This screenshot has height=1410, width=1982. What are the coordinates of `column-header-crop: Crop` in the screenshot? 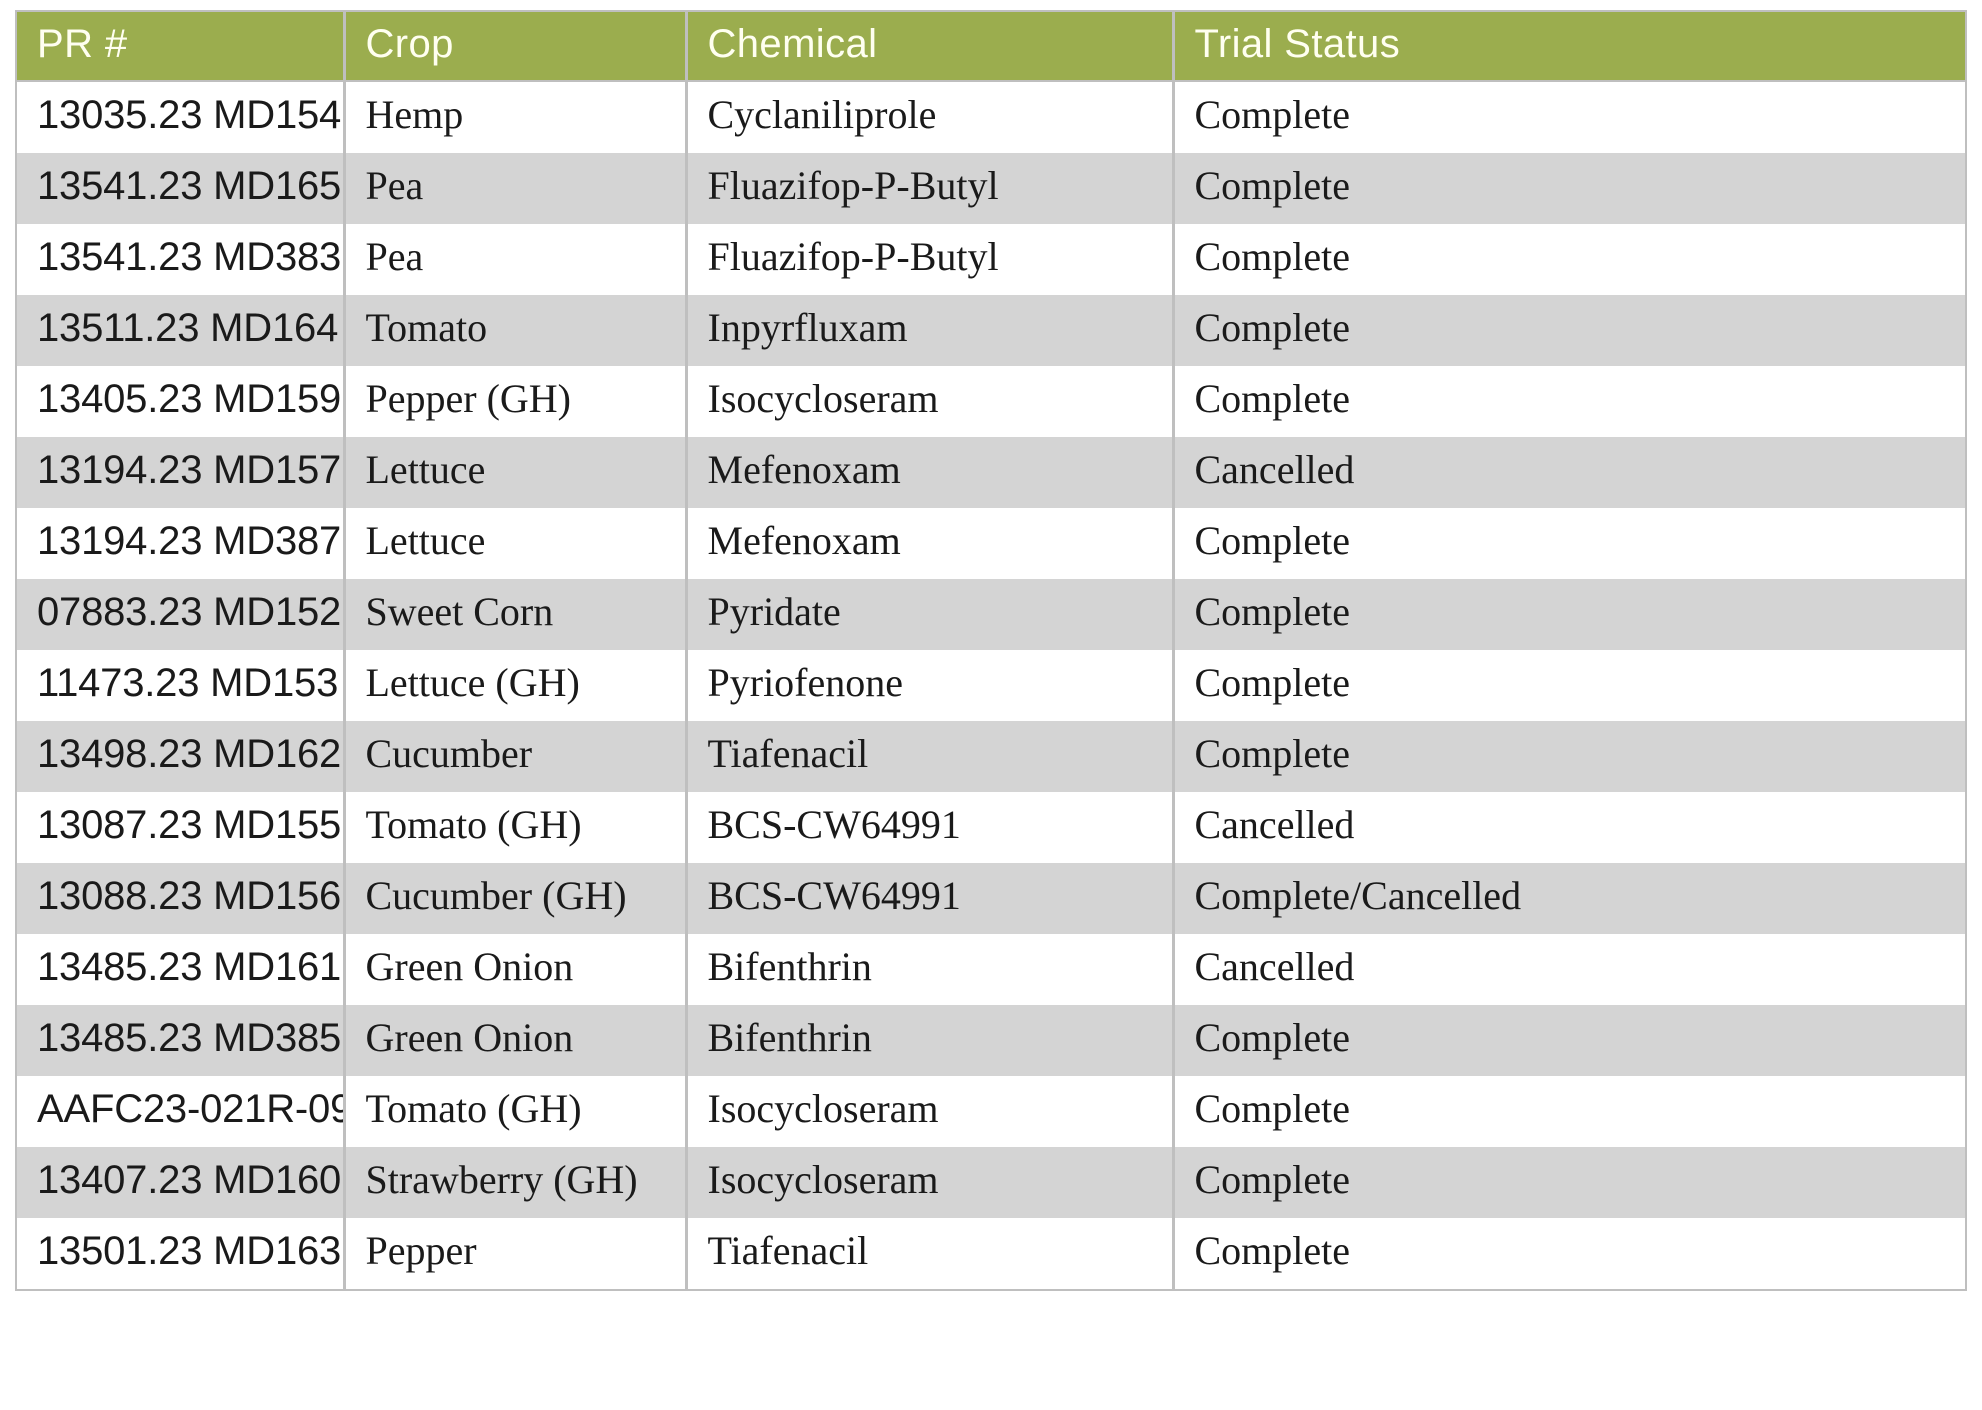 It's located at (516, 46).